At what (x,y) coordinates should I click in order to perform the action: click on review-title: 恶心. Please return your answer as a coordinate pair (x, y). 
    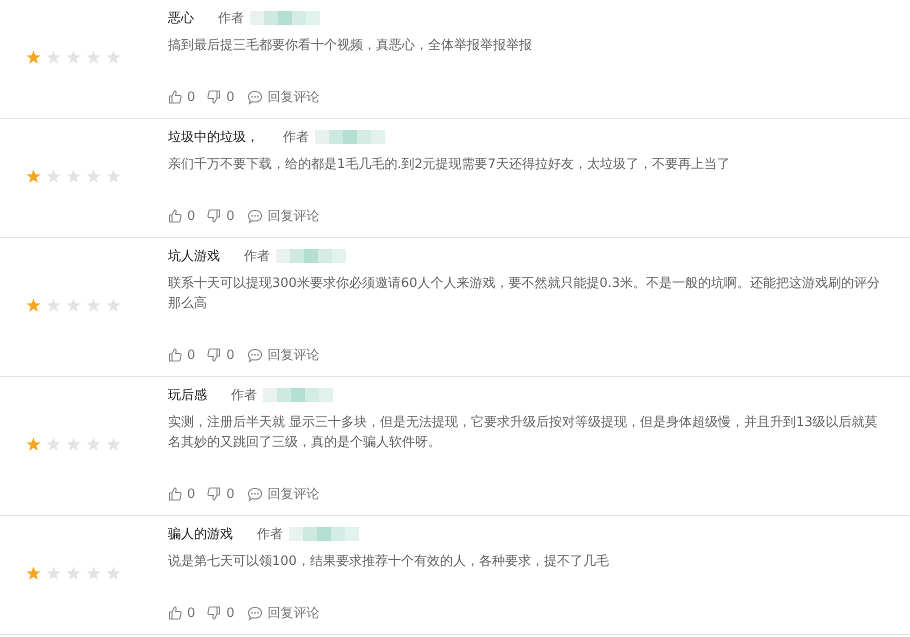
    Looking at the image, I should click on (181, 18).